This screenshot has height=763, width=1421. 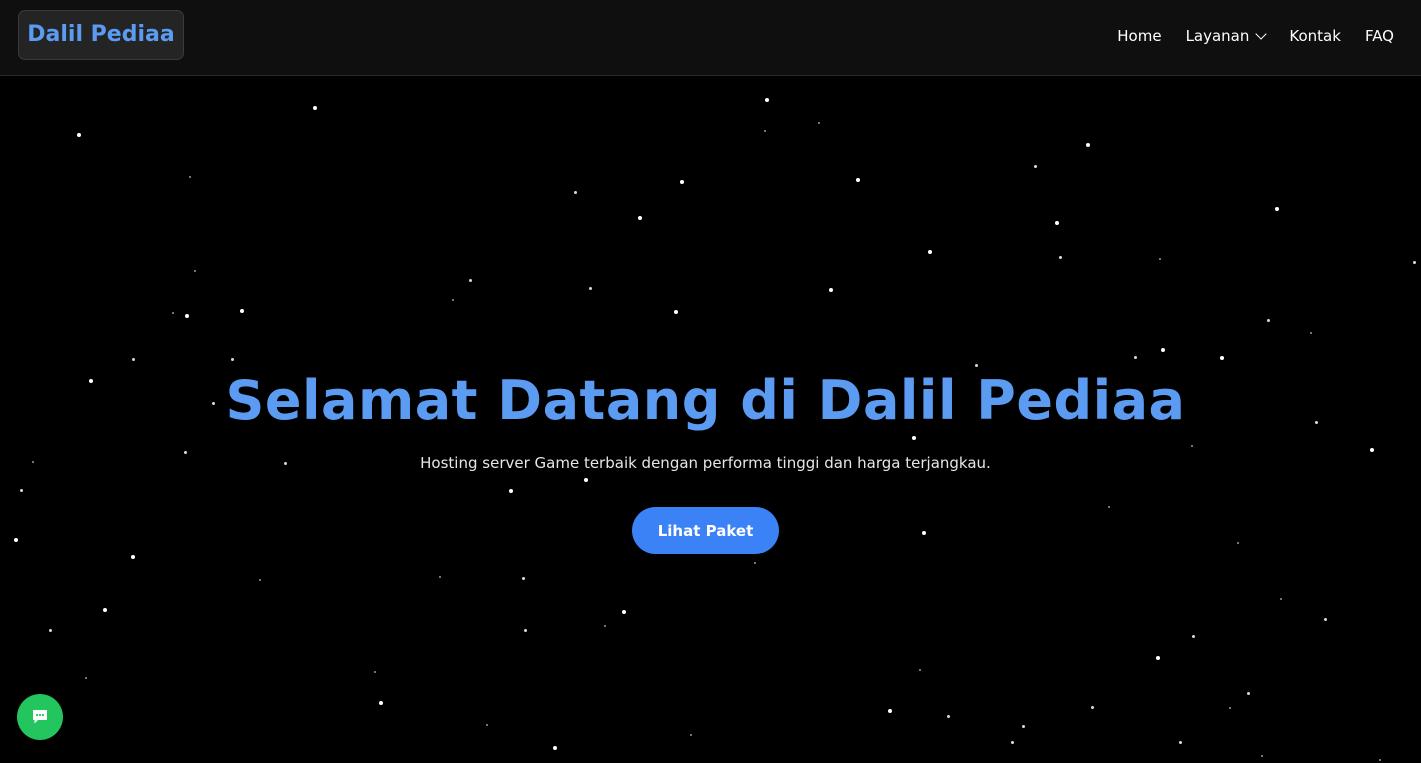 What do you see at coordinates (1379, 36) in the screenshot?
I see `nav-faq-link: FAQ` at bounding box center [1379, 36].